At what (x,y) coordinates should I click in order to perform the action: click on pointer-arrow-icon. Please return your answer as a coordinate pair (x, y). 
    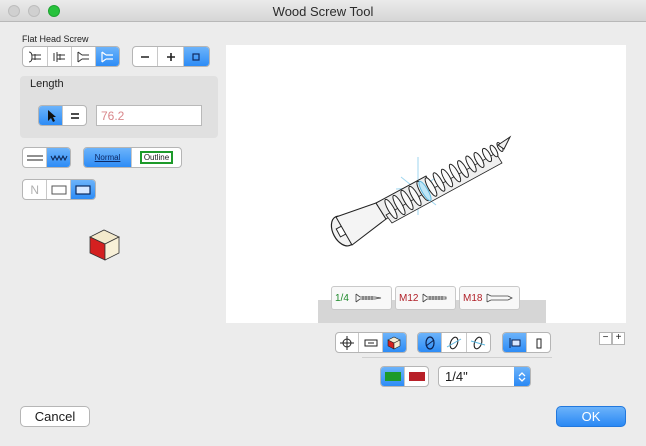
    Looking at the image, I should click on (51, 115).